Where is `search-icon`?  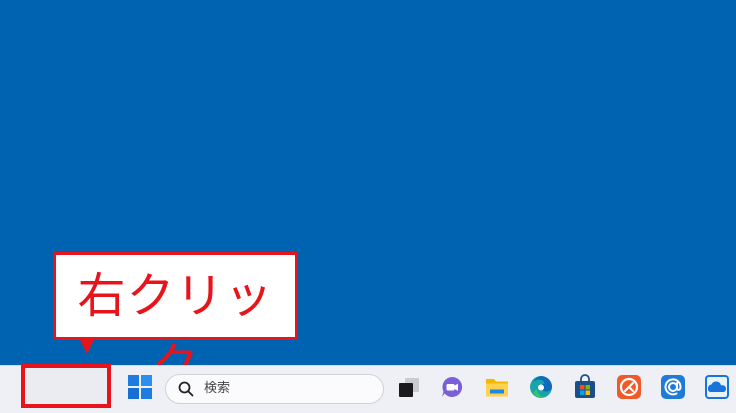 search-icon is located at coordinates (186, 389).